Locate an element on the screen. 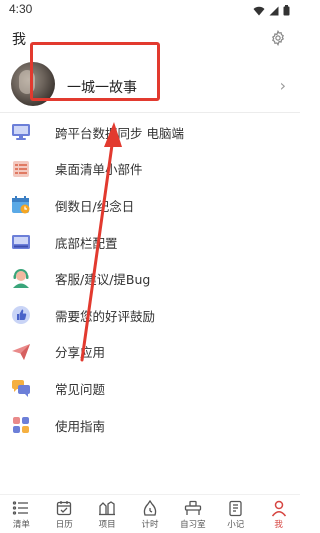 The height and width of the screenshot is (533, 320). menu-item-label: 常见问题 is located at coordinates (80, 389).